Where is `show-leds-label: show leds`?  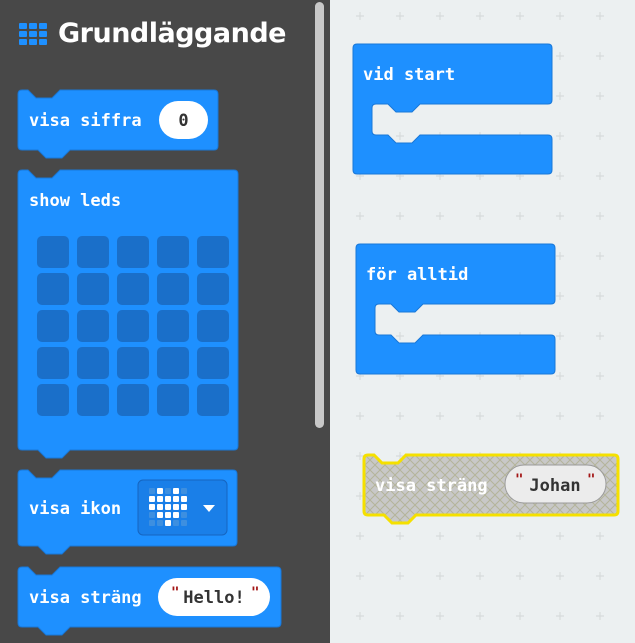 show-leds-label: show leds is located at coordinates (75, 201).